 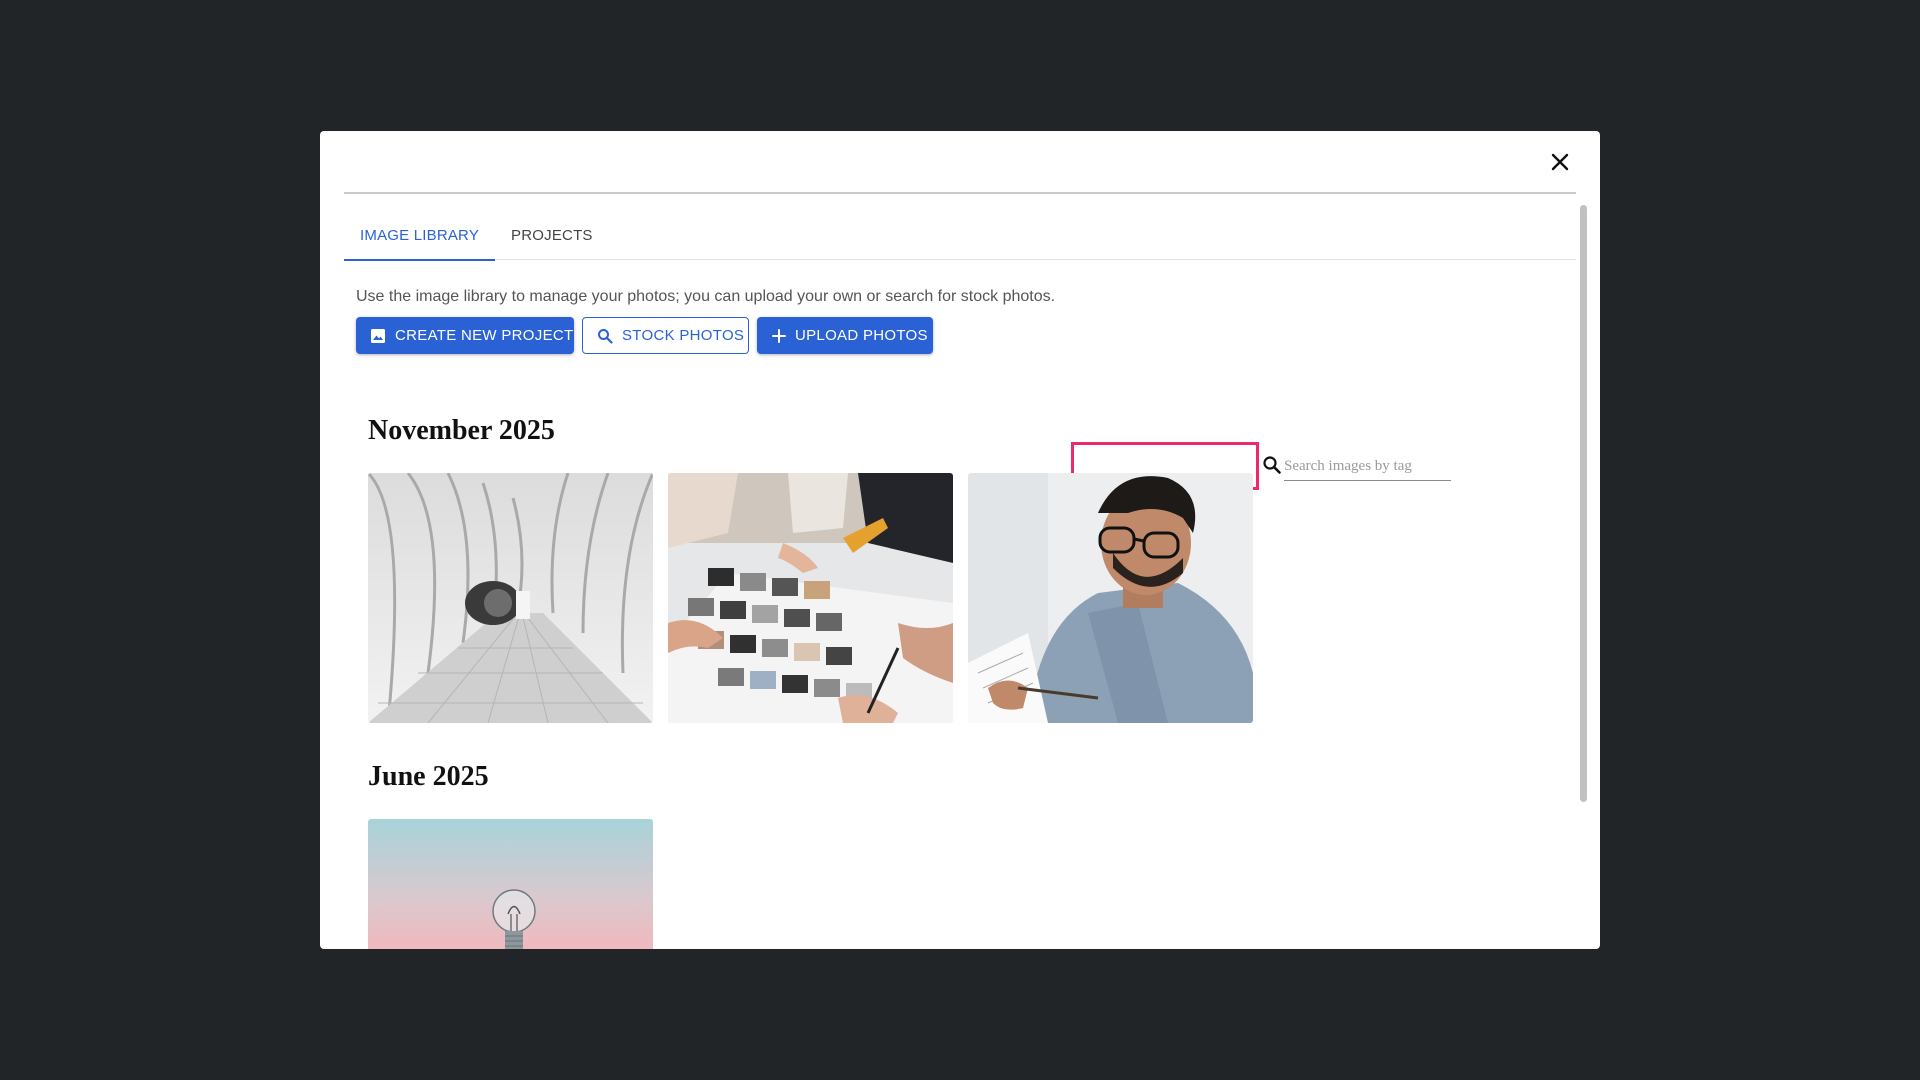 I want to click on close-icon, so click(x=1560, y=162).